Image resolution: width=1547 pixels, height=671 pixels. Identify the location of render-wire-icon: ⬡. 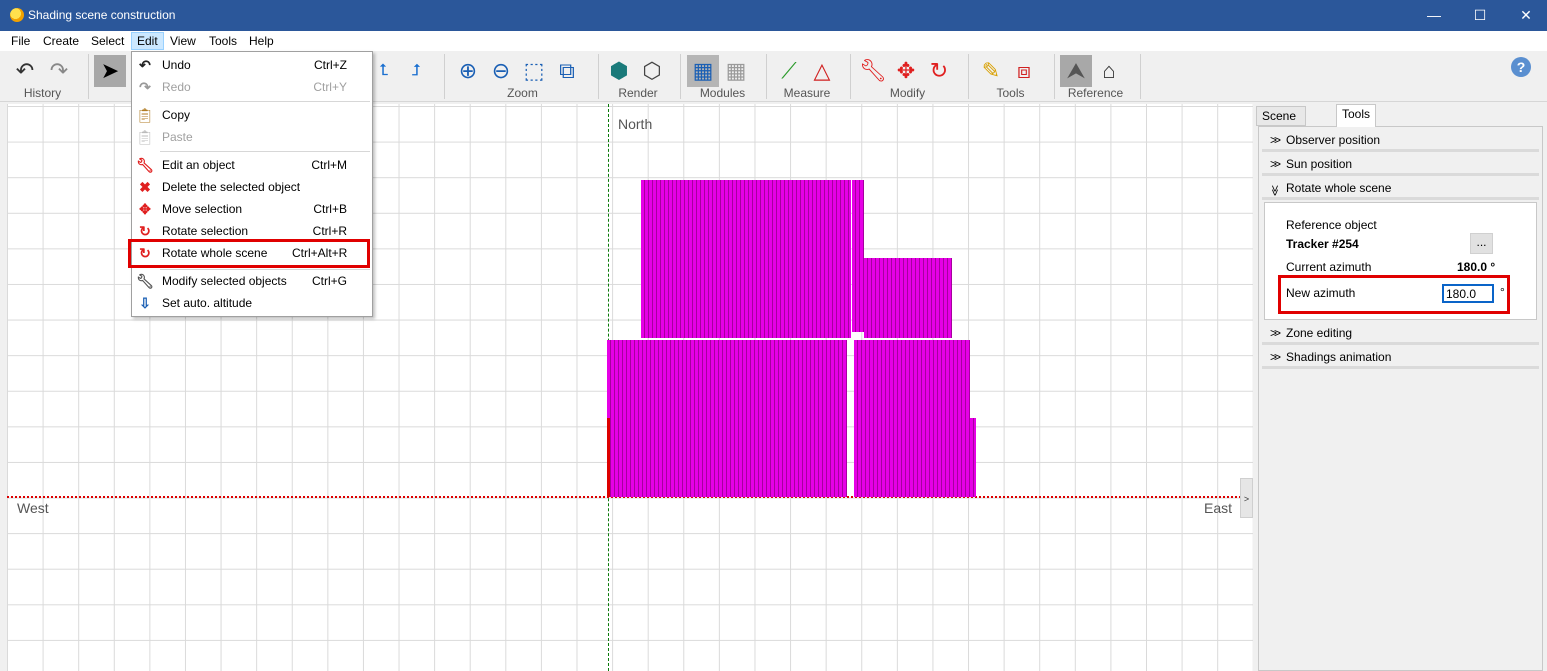
(652, 71).